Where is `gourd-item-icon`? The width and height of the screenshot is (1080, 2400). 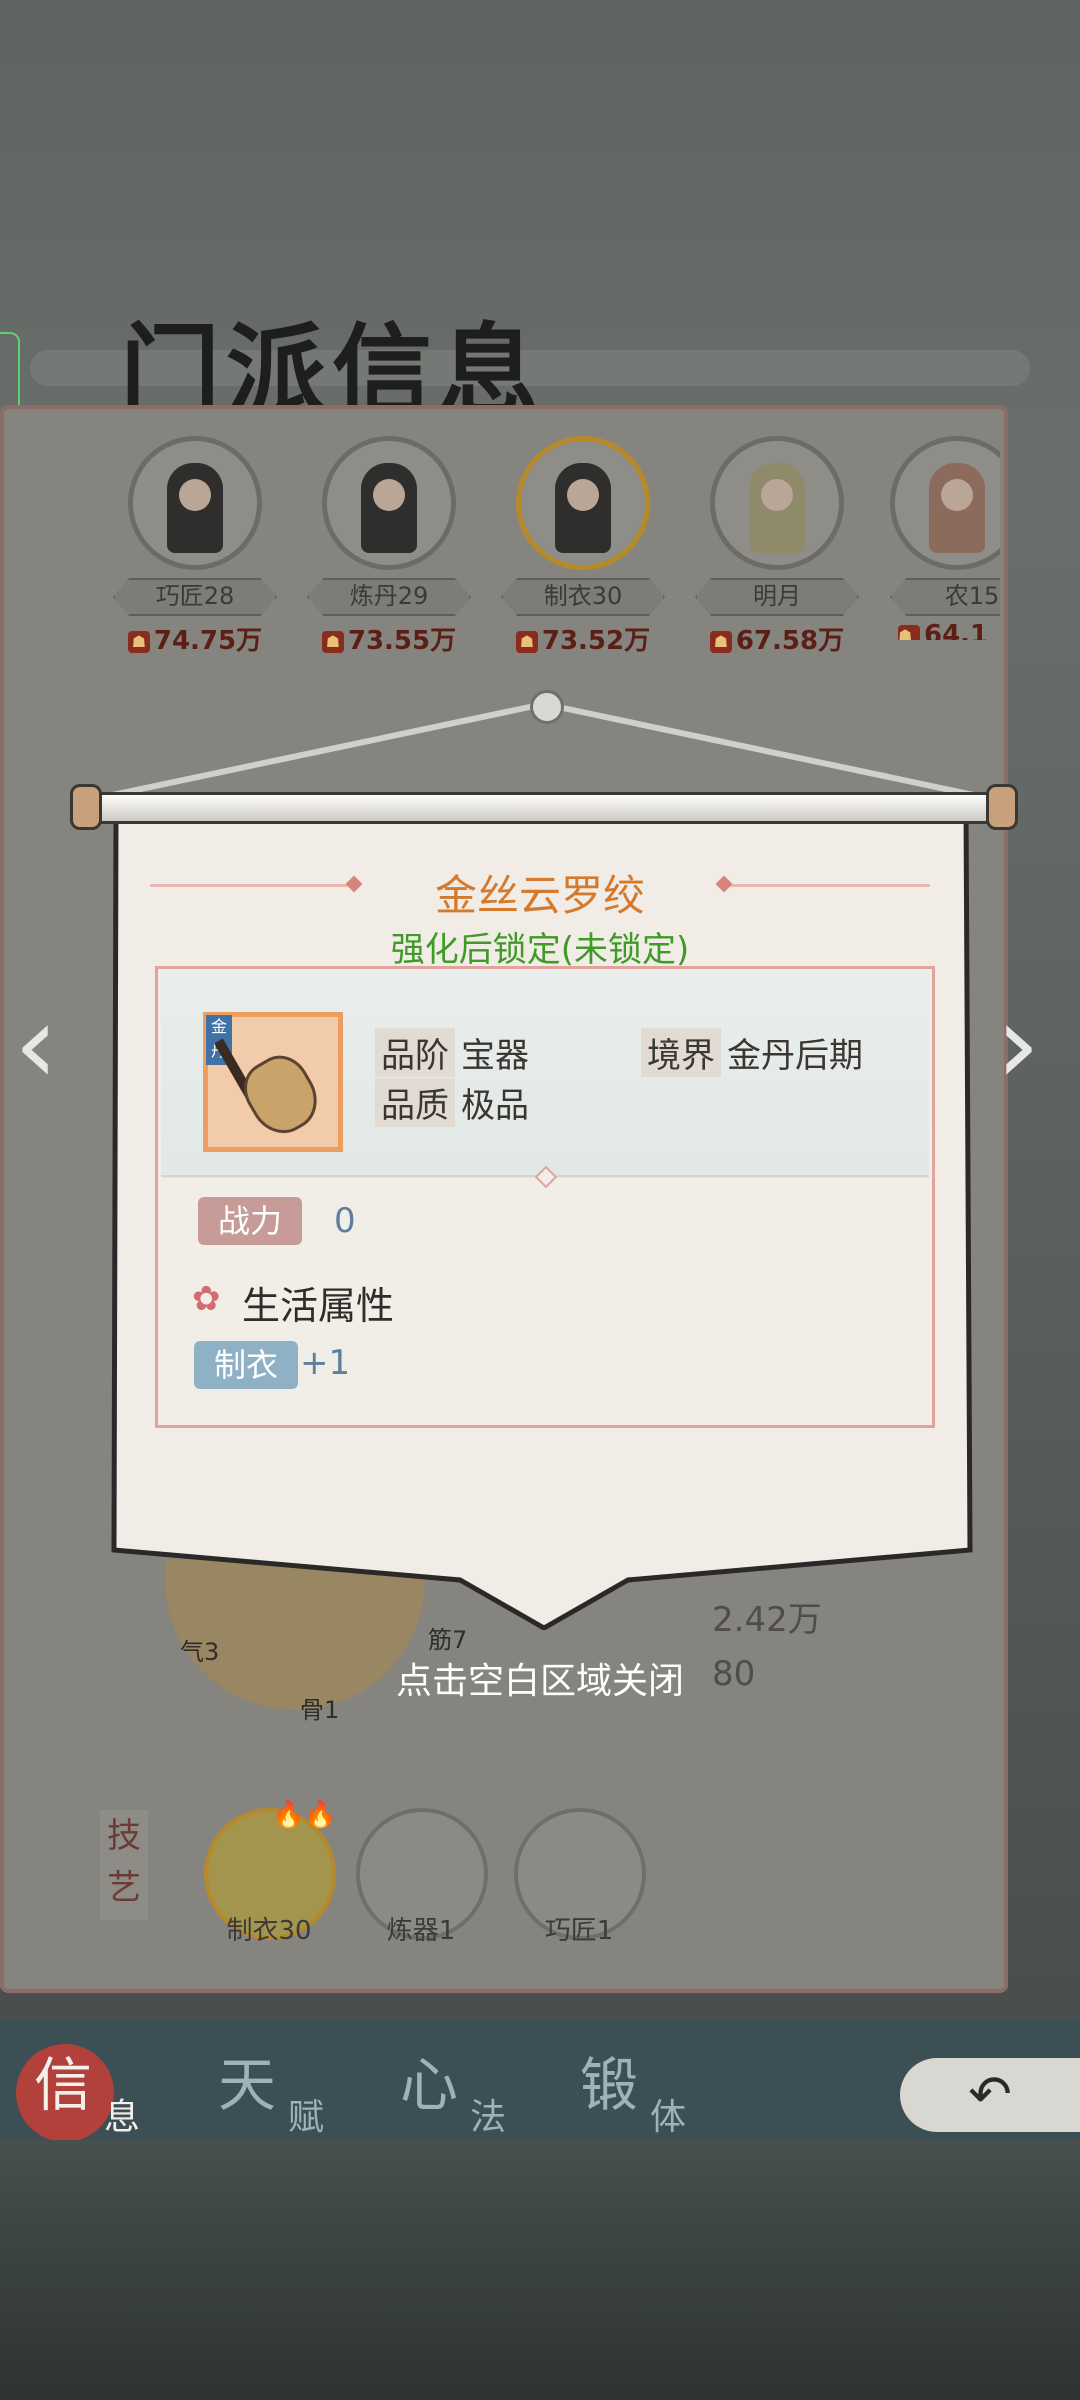 gourd-item-icon is located at coordinates (281, 1095).